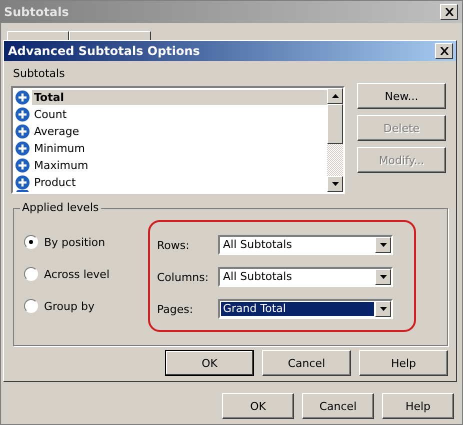  Describe the element at coordinates (183, 277) in the screenshot. I see `field-label: Columns:` at that location.